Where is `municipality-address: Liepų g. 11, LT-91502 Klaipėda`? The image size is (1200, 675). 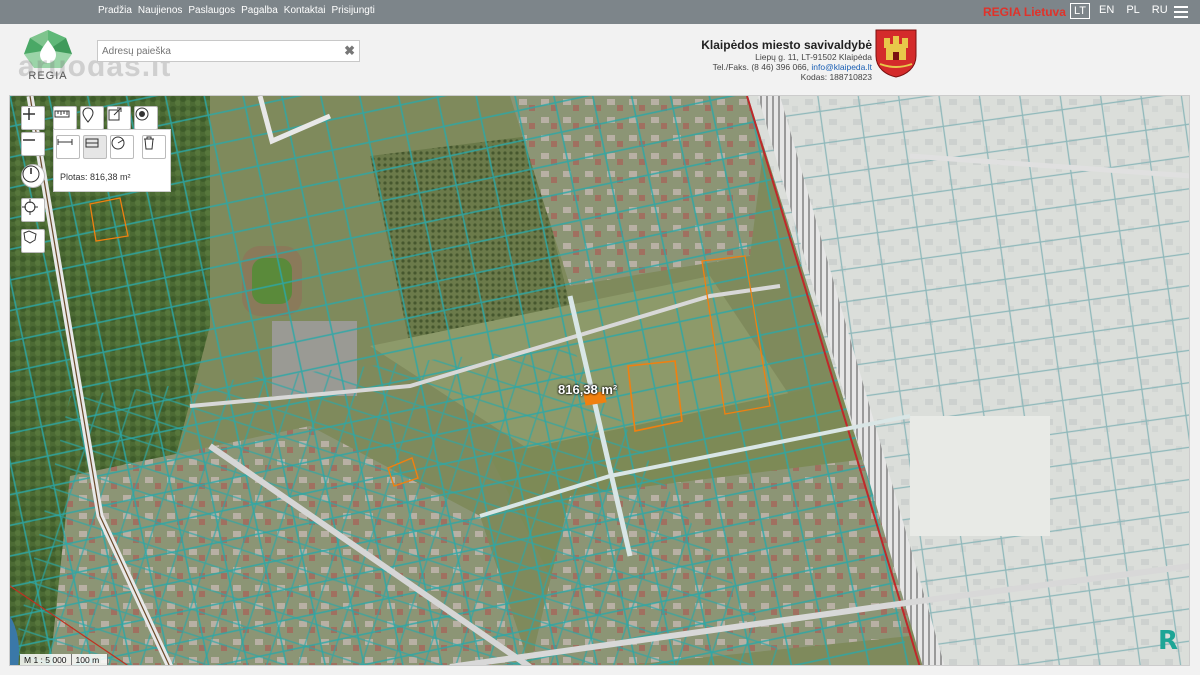
municipality-address: Liepų g. 11, LT-91502 Klaipėda is located at coordinates (813, 57).